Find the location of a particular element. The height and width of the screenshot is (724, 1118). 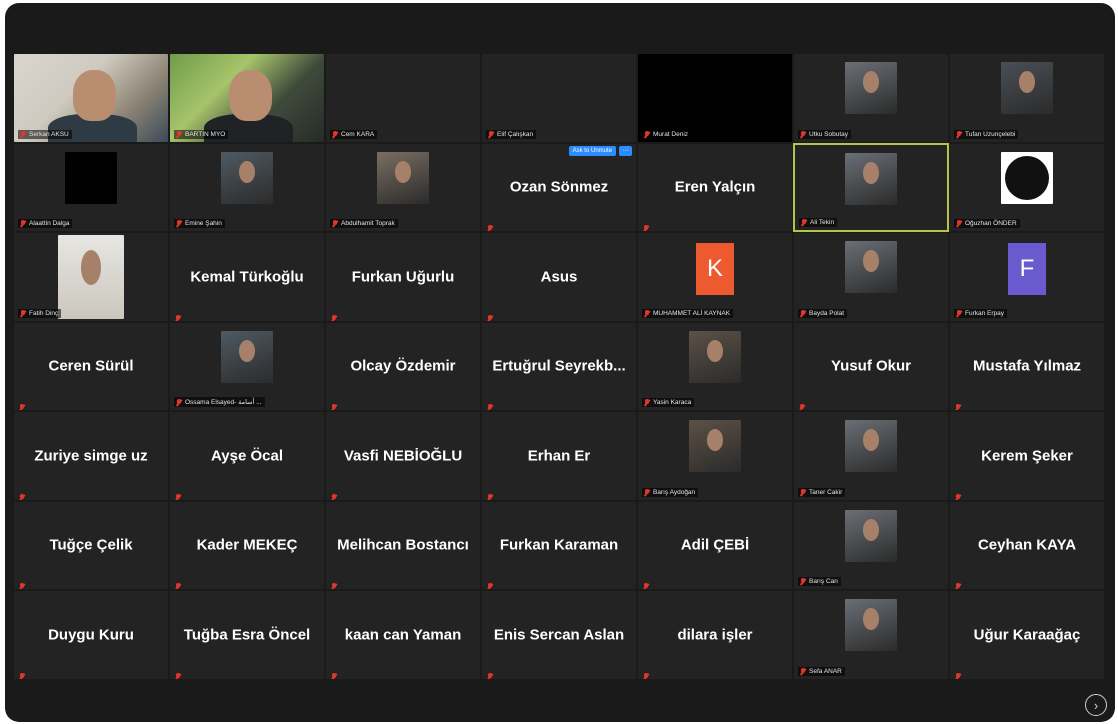

participant-tile: Bayda Polat is located at coordinates (871, 277).